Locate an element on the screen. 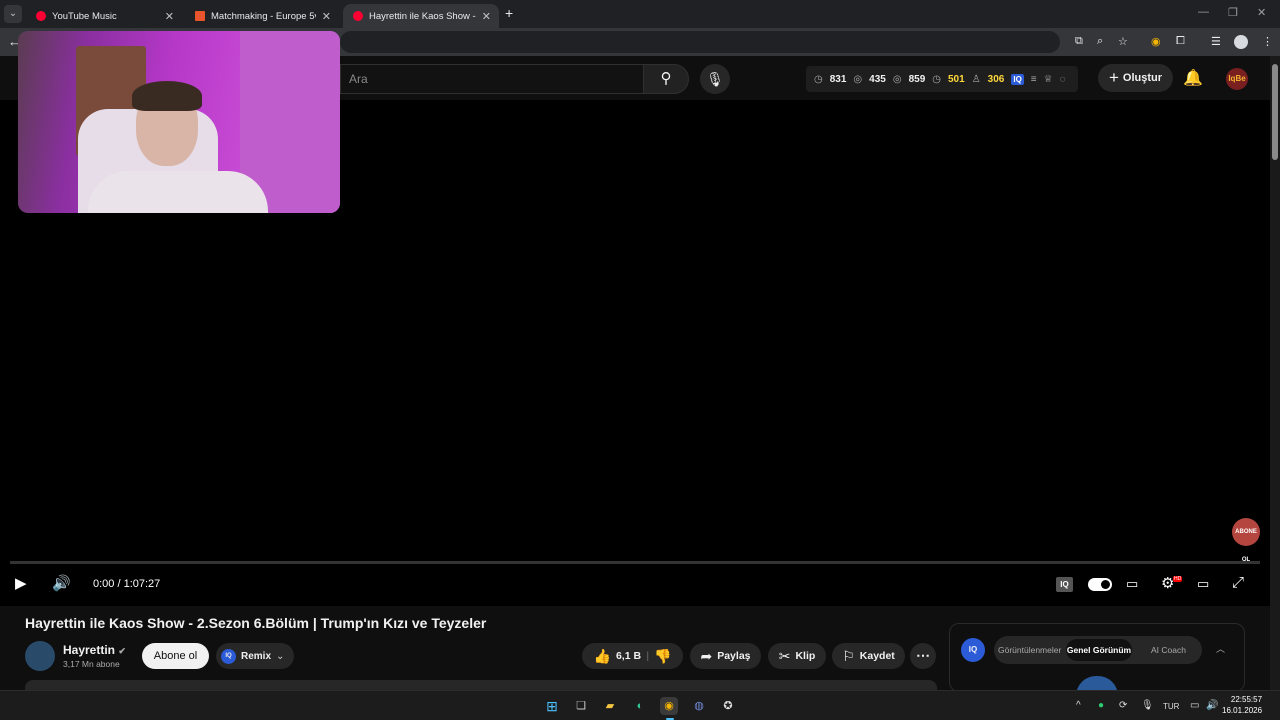 Image resolution: width=1280 pixels, height=720 pixels. tab-hayrettin-video: Hayrettin ile Kaos Show - 2.Sez ✕ is located at coordinates (421, 16).